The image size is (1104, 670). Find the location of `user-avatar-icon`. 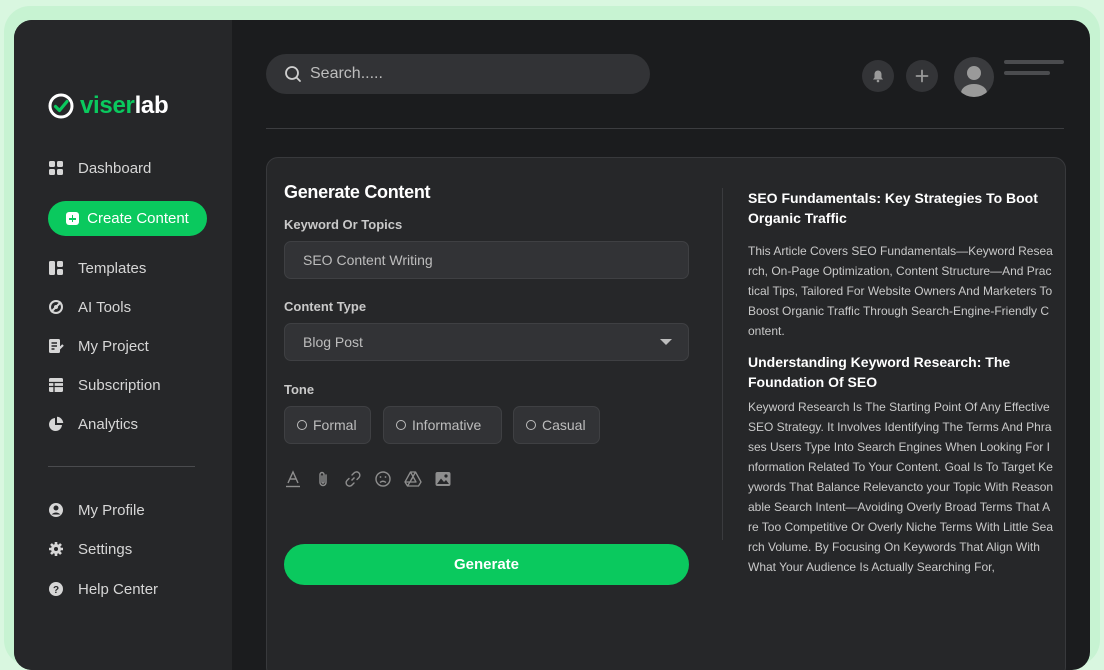

user-avatar-icon is located at coordinates (974, 81).